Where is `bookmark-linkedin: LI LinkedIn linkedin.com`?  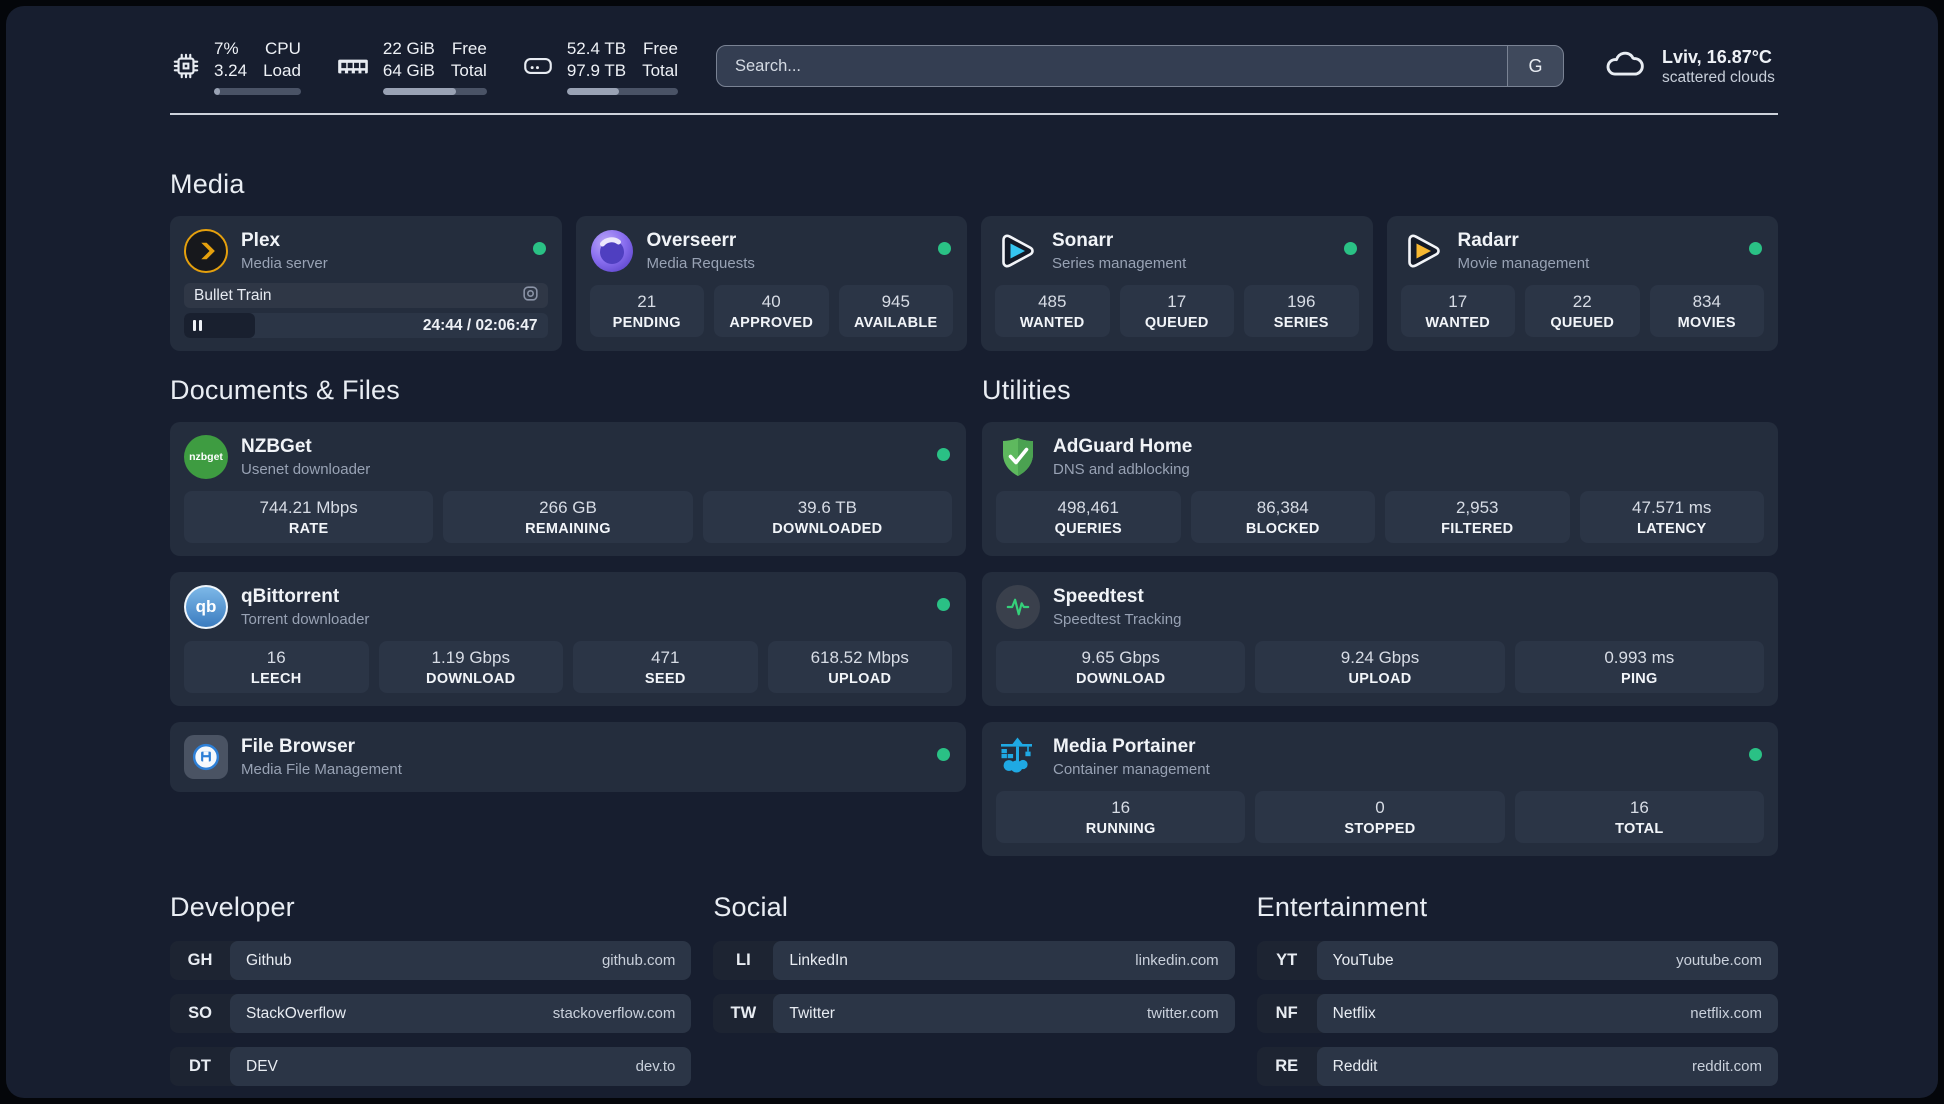 bookmark-linkedin: LI LinkedIn linkedin.com is located at coordinates (974, 960).